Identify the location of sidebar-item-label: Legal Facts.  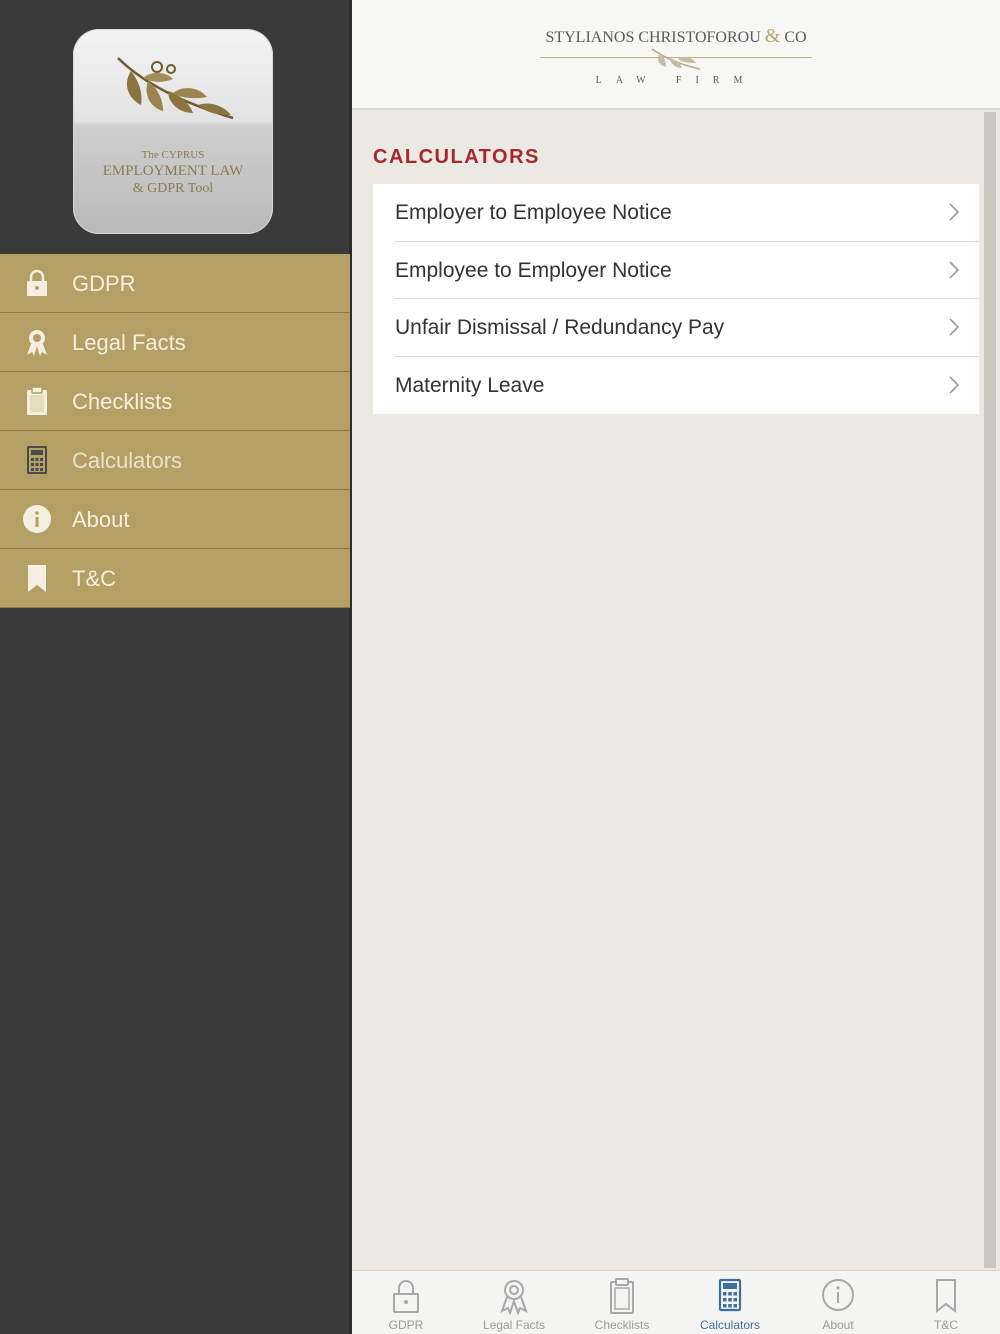
(129, 342).